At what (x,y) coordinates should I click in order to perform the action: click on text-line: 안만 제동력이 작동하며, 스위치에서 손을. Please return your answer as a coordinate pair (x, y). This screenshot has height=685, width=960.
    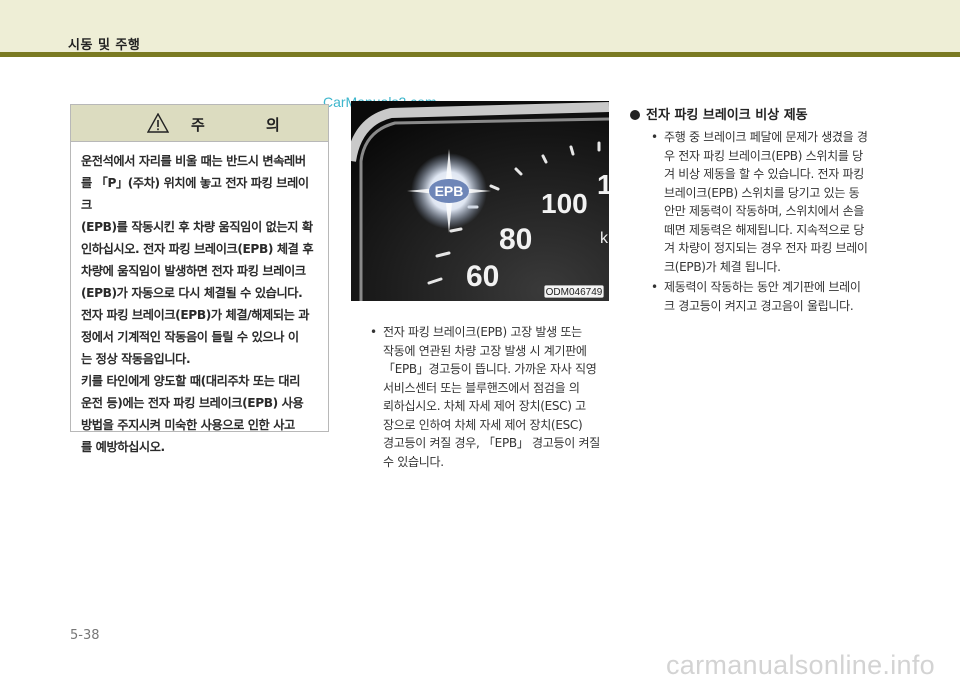
    Looking at the image, I should click on (764, 211).